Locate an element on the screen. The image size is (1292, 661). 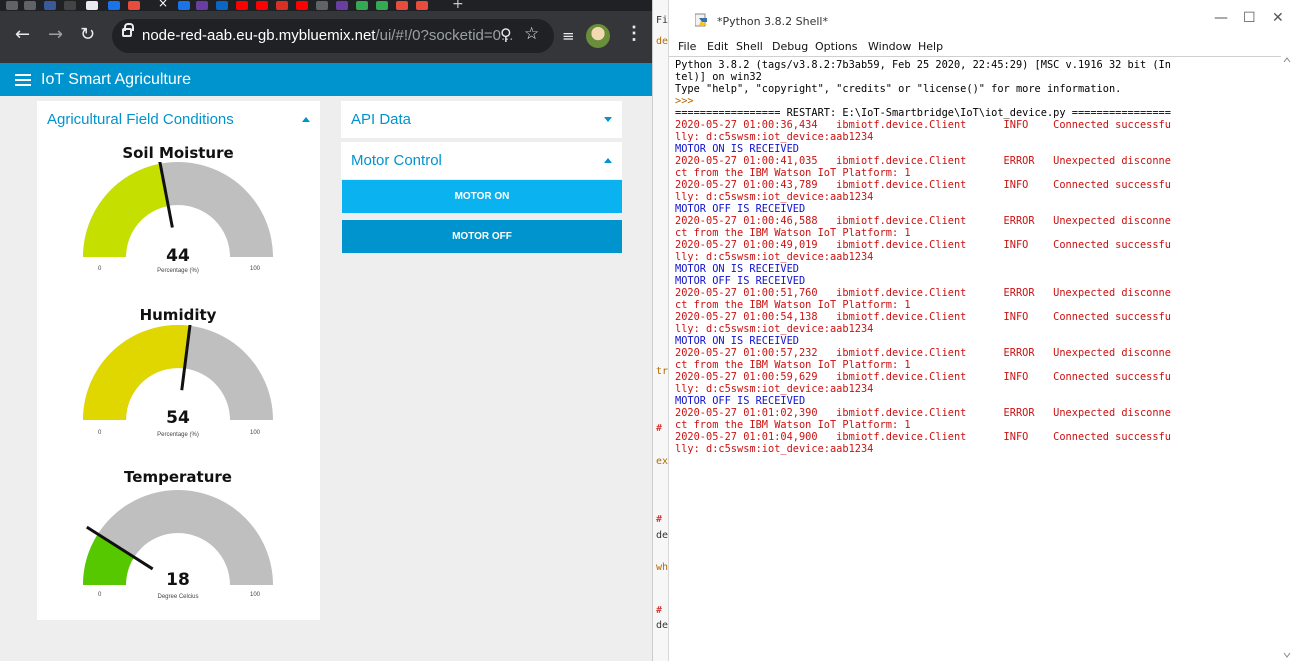
gauge-value: 54 is located at coordinates (178, 418).